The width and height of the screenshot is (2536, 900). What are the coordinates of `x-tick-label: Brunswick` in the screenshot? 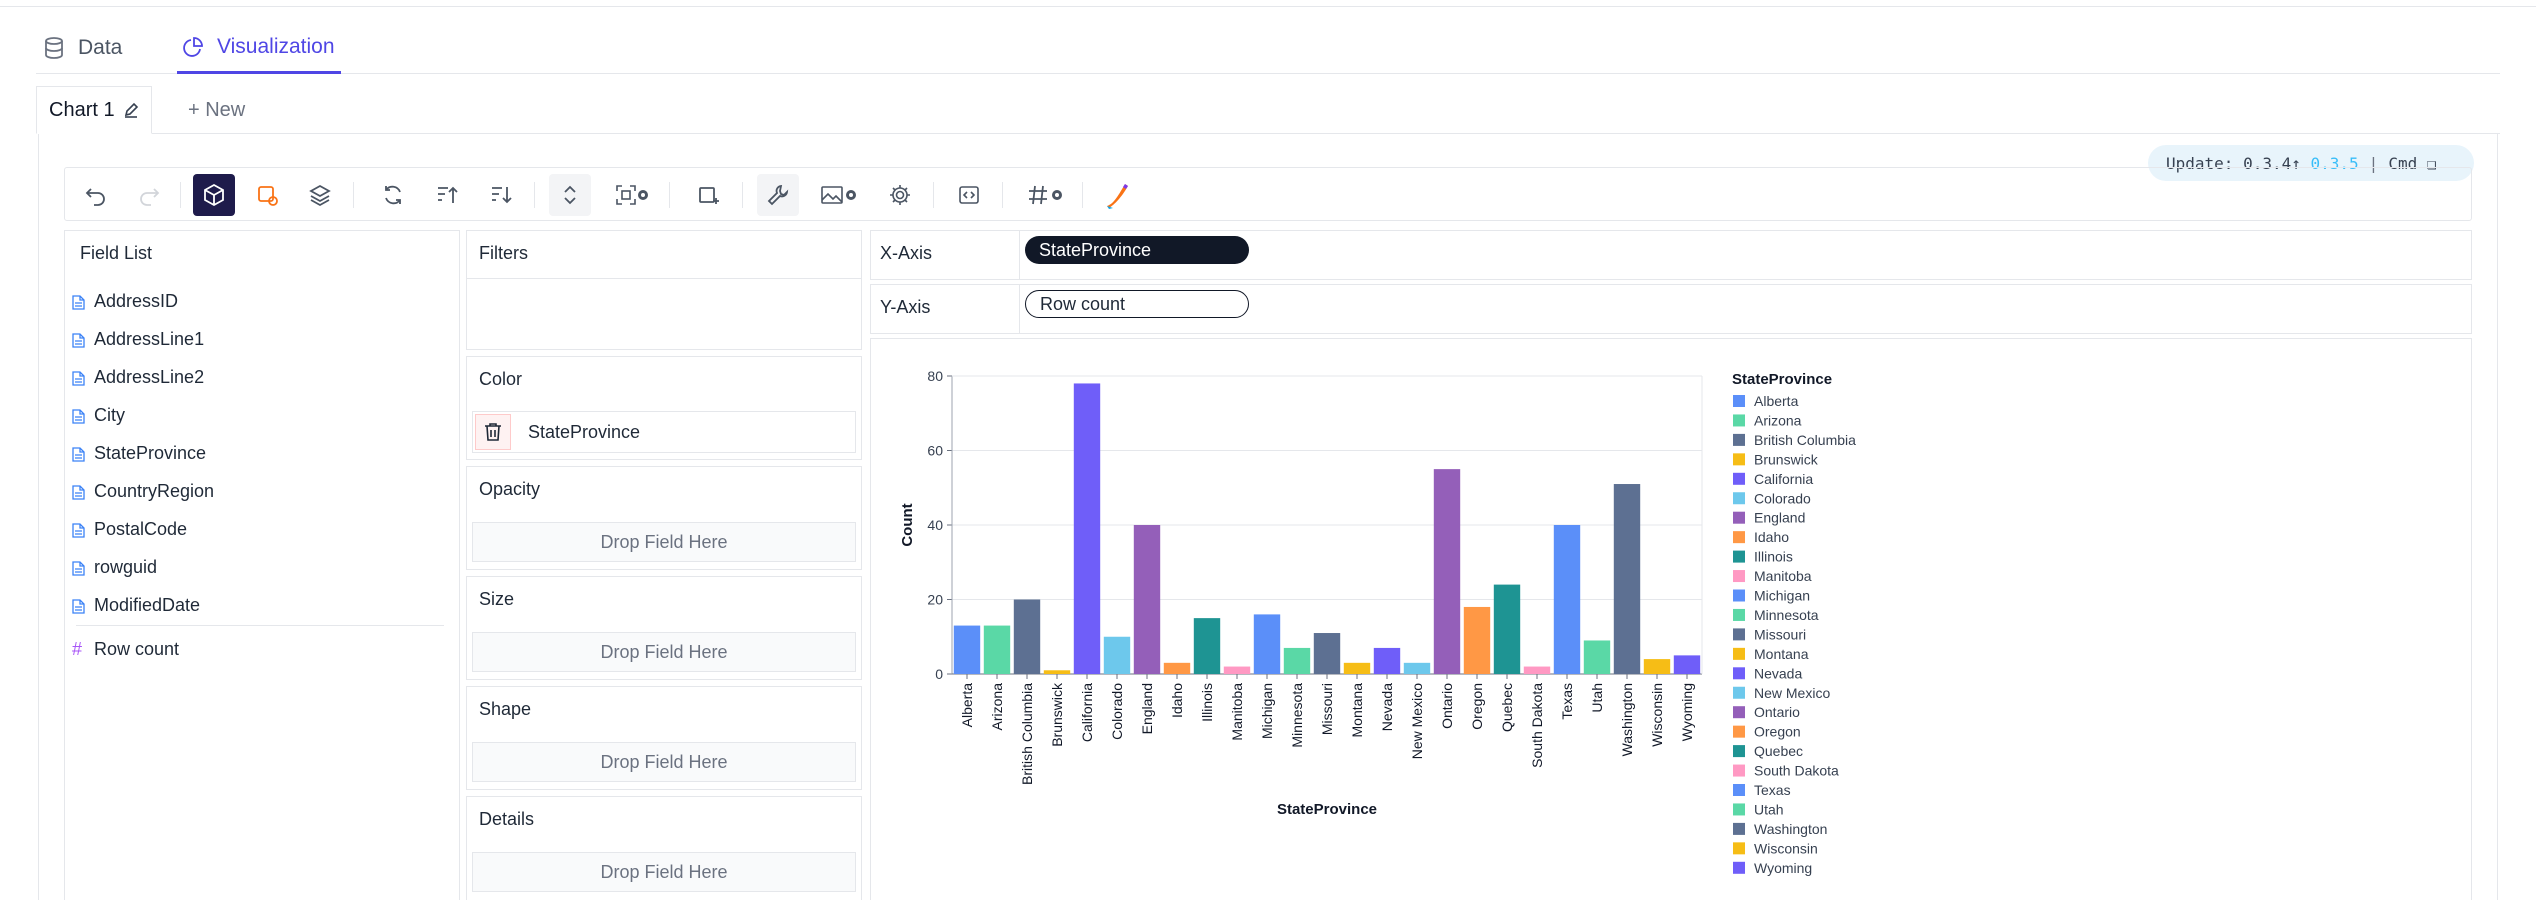 It's located at (1057, 714).